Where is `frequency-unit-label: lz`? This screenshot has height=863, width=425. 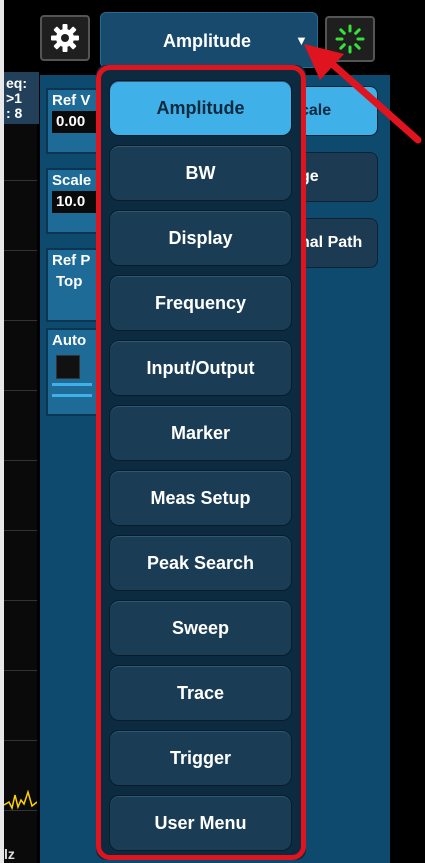
frequency-unit-label: lz is located at coordinates (9, 854).